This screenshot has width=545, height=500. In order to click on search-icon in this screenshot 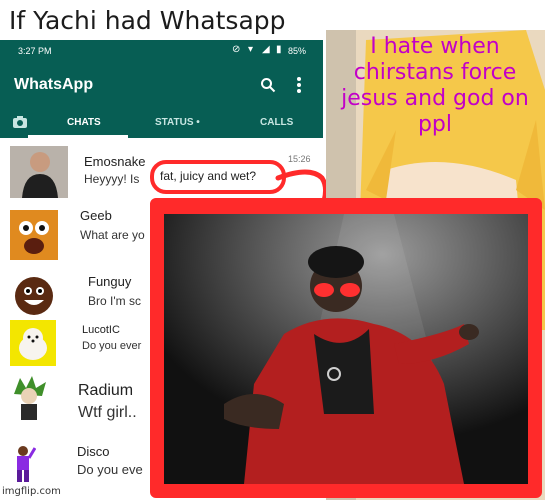, I will do `click(268, 85)`.